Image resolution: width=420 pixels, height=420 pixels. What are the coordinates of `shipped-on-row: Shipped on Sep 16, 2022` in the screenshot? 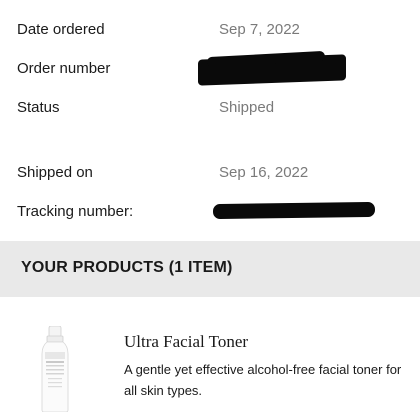 It's located at (218, 173).